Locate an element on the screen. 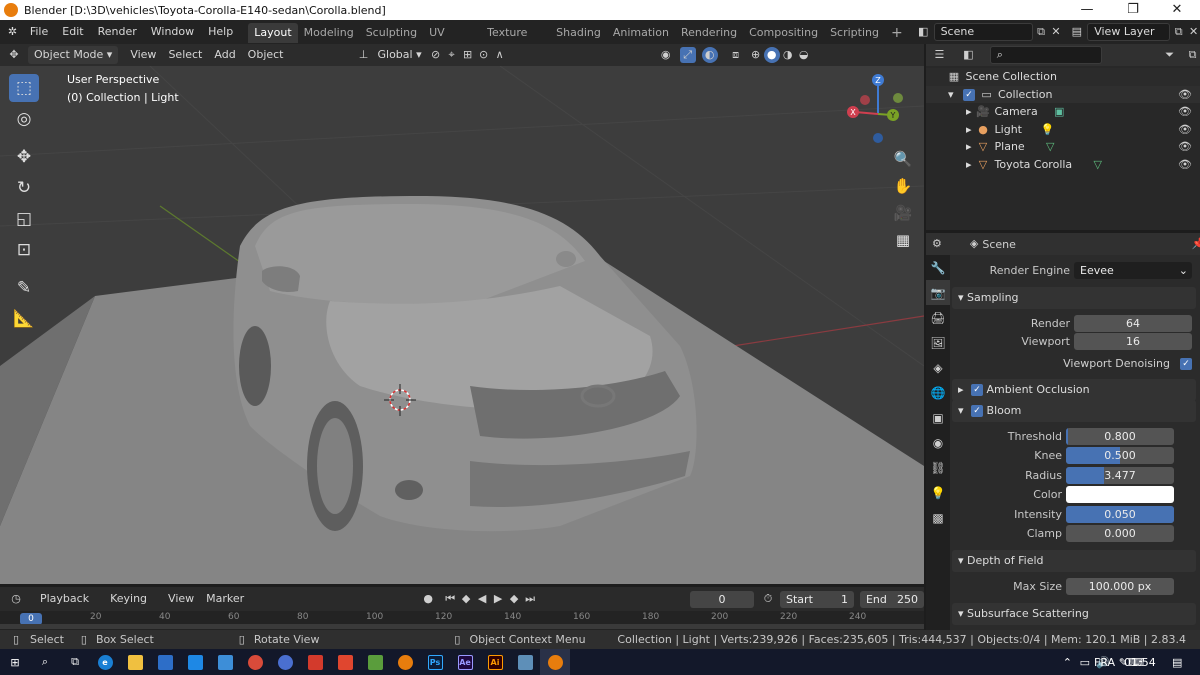 Image resolution: width=1200 pixels, height=675 pixels. new-scene-icon: ⧉ is located at coordinates (1041, 32).